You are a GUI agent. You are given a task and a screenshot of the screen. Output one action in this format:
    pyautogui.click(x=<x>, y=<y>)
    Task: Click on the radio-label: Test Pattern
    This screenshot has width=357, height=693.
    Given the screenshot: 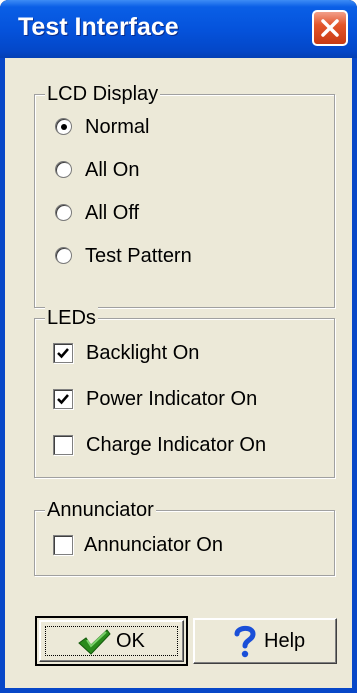 What is the action you would take?
    pyautogui.click(x=138, y=256)
    